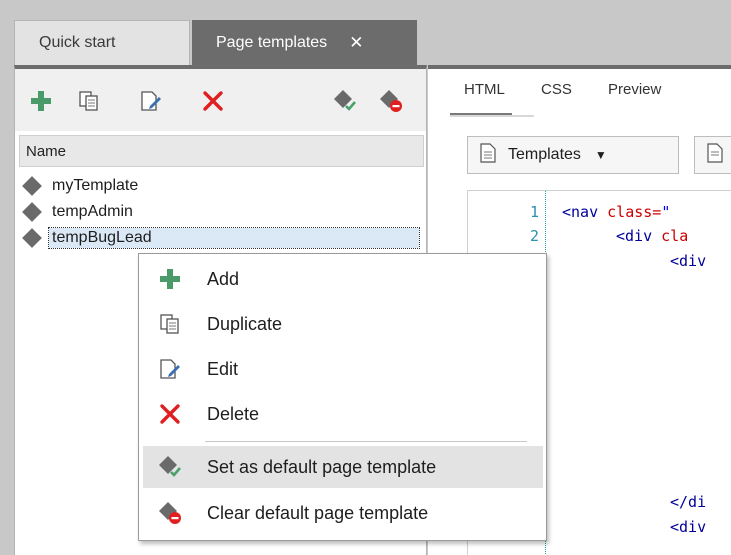  Describe the element at coordinates (356, 43) in the screenshot. I see `close-icon: ✕` at that location.